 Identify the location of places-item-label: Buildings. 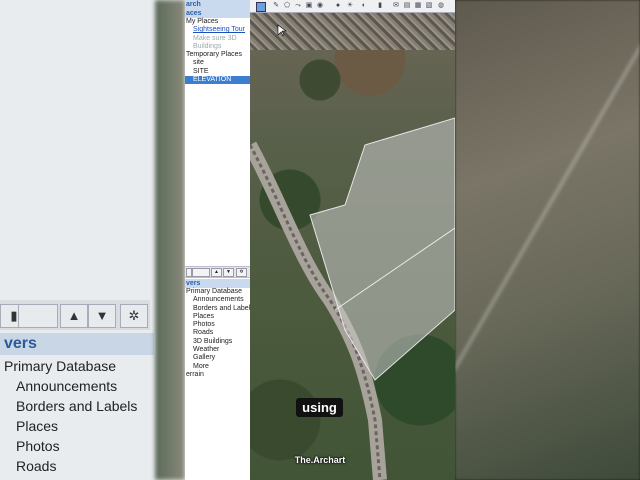
(207, 46).